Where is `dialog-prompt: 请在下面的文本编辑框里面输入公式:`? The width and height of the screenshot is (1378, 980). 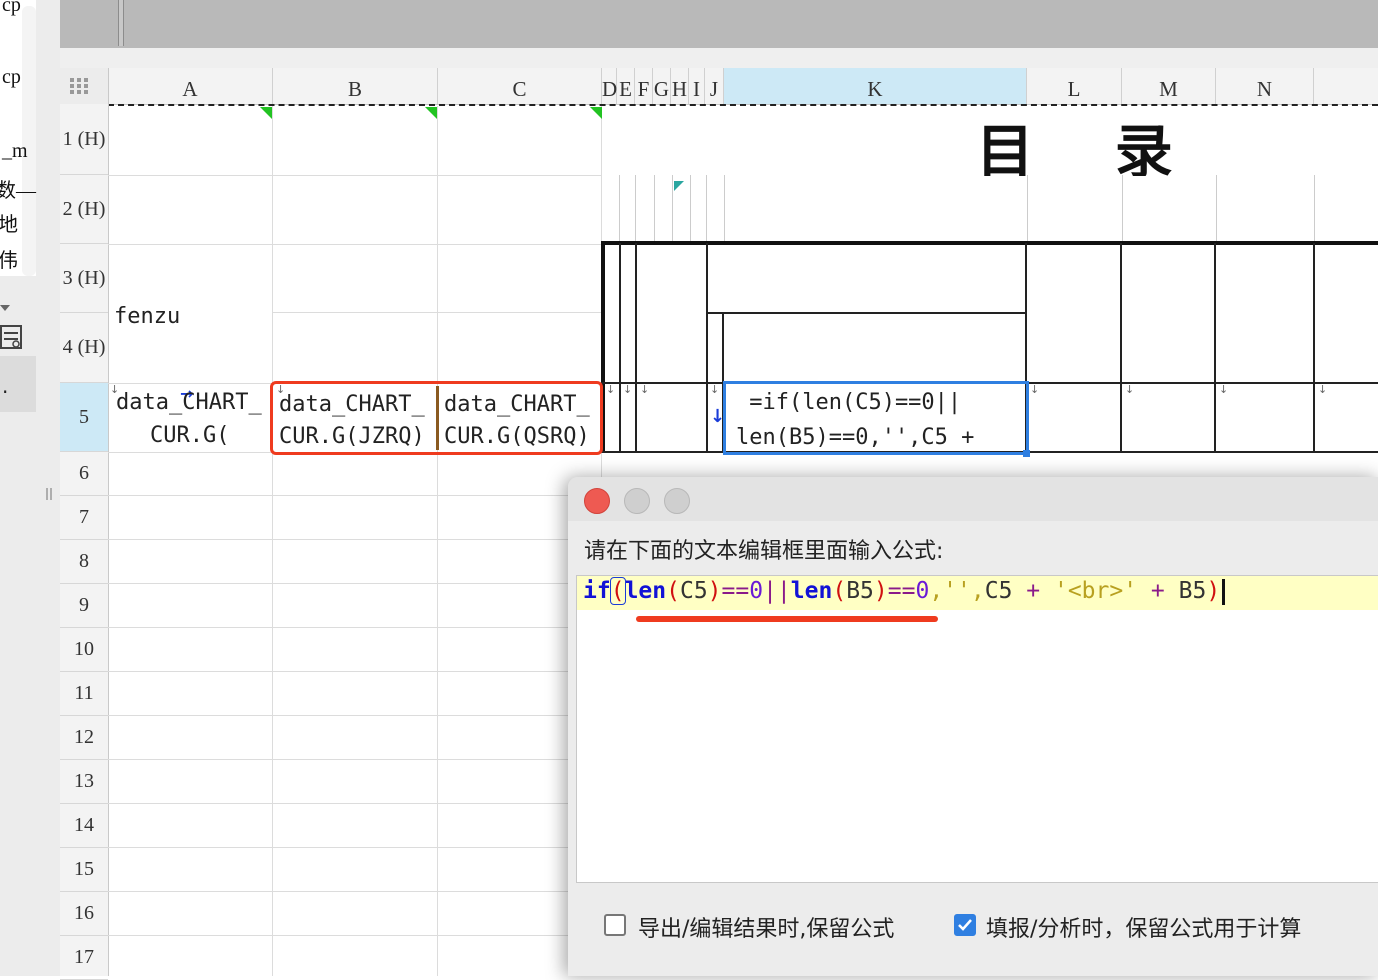
dialog-prompt: 请在下面的文本编辑框里面输入公式: is located at coordinates (764, 551).